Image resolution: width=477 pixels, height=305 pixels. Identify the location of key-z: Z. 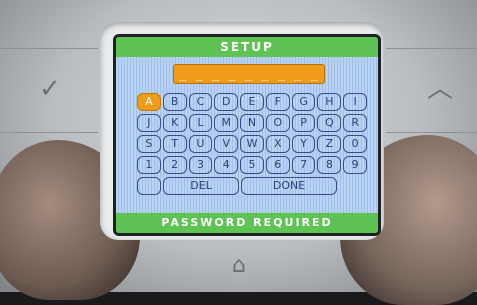
(329, 144).